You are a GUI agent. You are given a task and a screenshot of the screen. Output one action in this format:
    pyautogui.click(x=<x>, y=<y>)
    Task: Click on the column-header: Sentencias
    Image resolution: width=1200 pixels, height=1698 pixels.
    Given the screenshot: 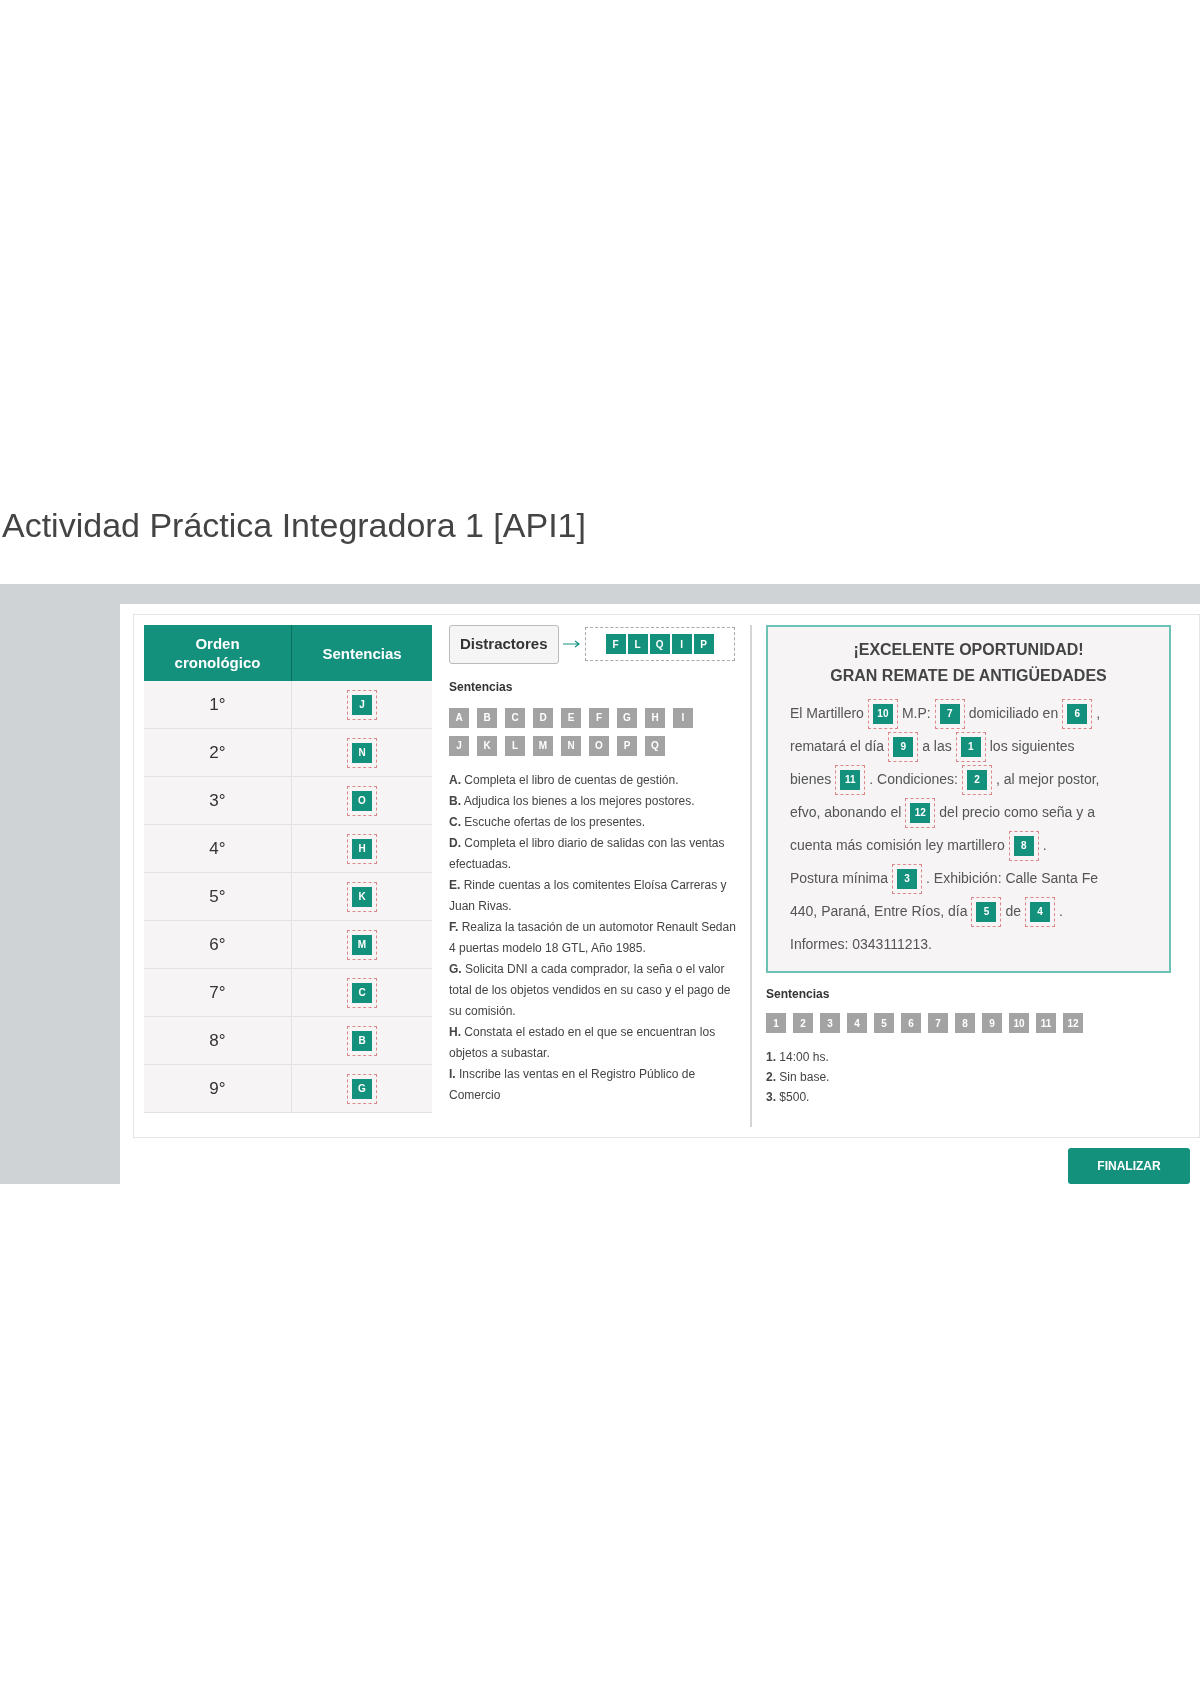 What is the action you would take?
    pyautogui.click(x=362, y=653)
    